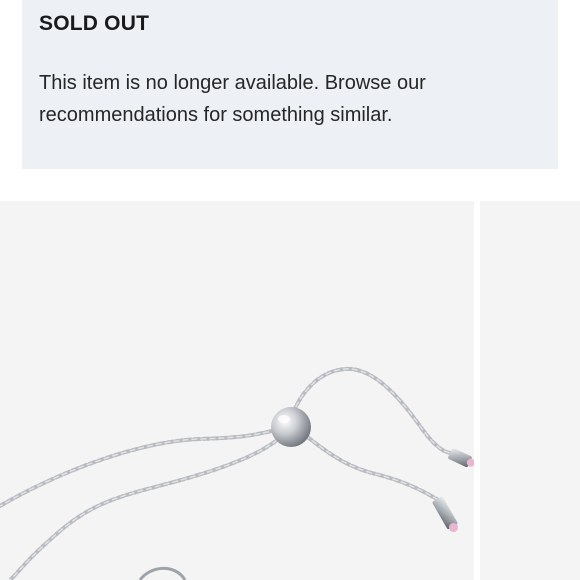  Describe the element at coordinates (94, 23) in the screenshot. I see `sold-out-title: SOLD OUT` at that location.